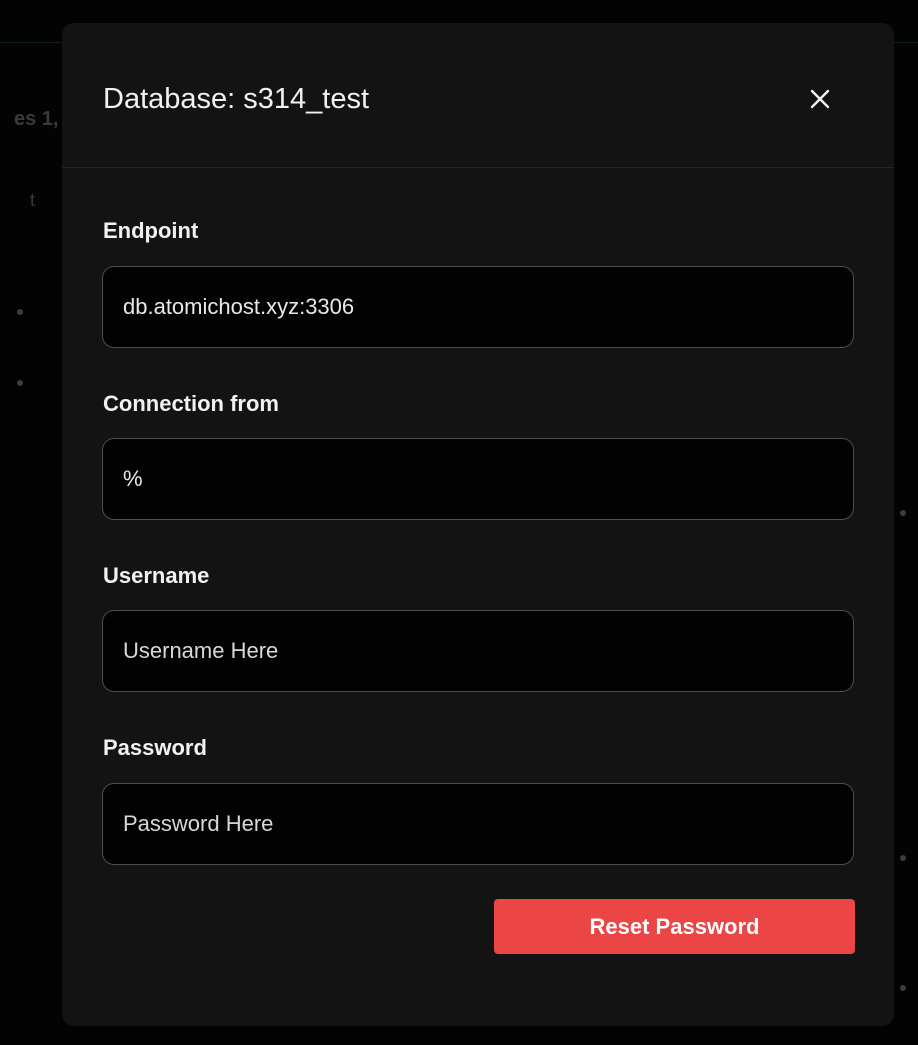 The height and width of the screenshot is (1045, 918). Describe the element at coordinates (191, 403) in the screenshot. I see `connection-from-label: Connection from` at that location.